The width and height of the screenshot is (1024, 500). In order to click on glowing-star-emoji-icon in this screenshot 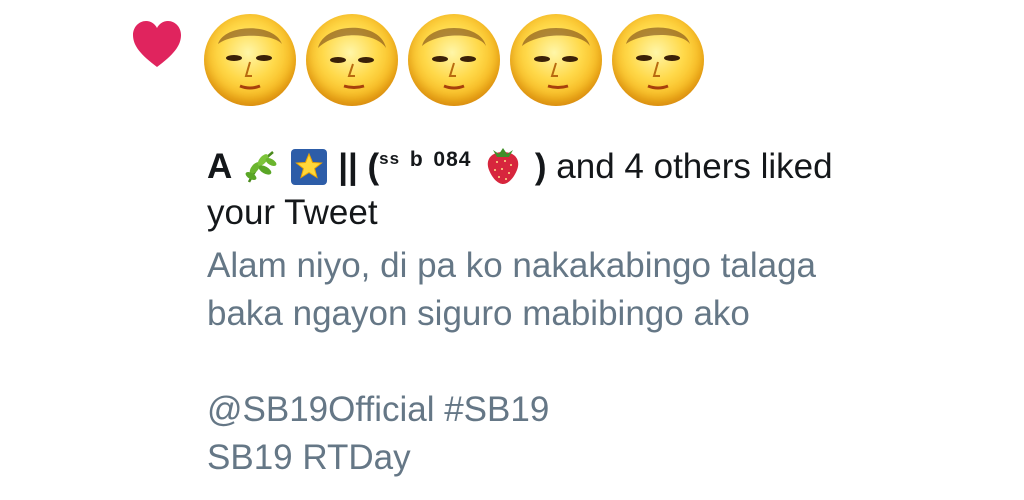, I will do `click(309, 167)`.